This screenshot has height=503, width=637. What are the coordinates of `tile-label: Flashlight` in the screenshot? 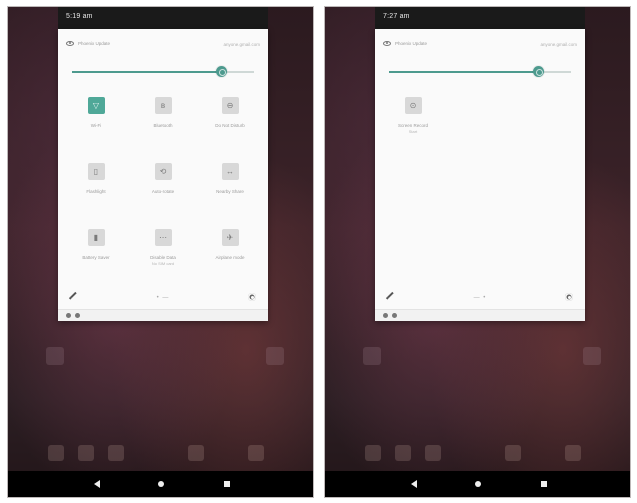 It's located at (96, 191).